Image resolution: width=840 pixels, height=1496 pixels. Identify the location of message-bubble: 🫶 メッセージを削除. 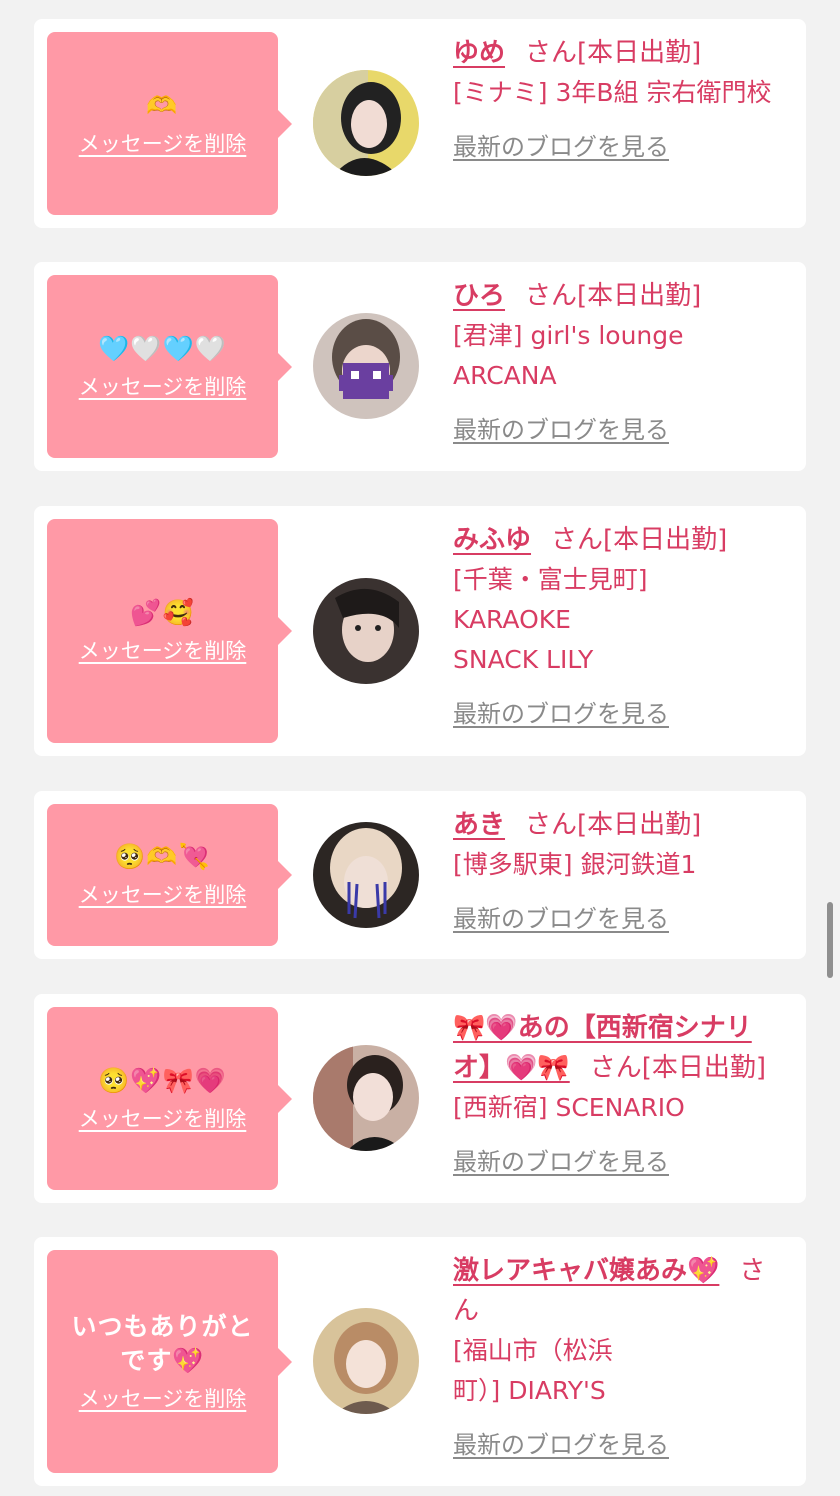
(169, 123).